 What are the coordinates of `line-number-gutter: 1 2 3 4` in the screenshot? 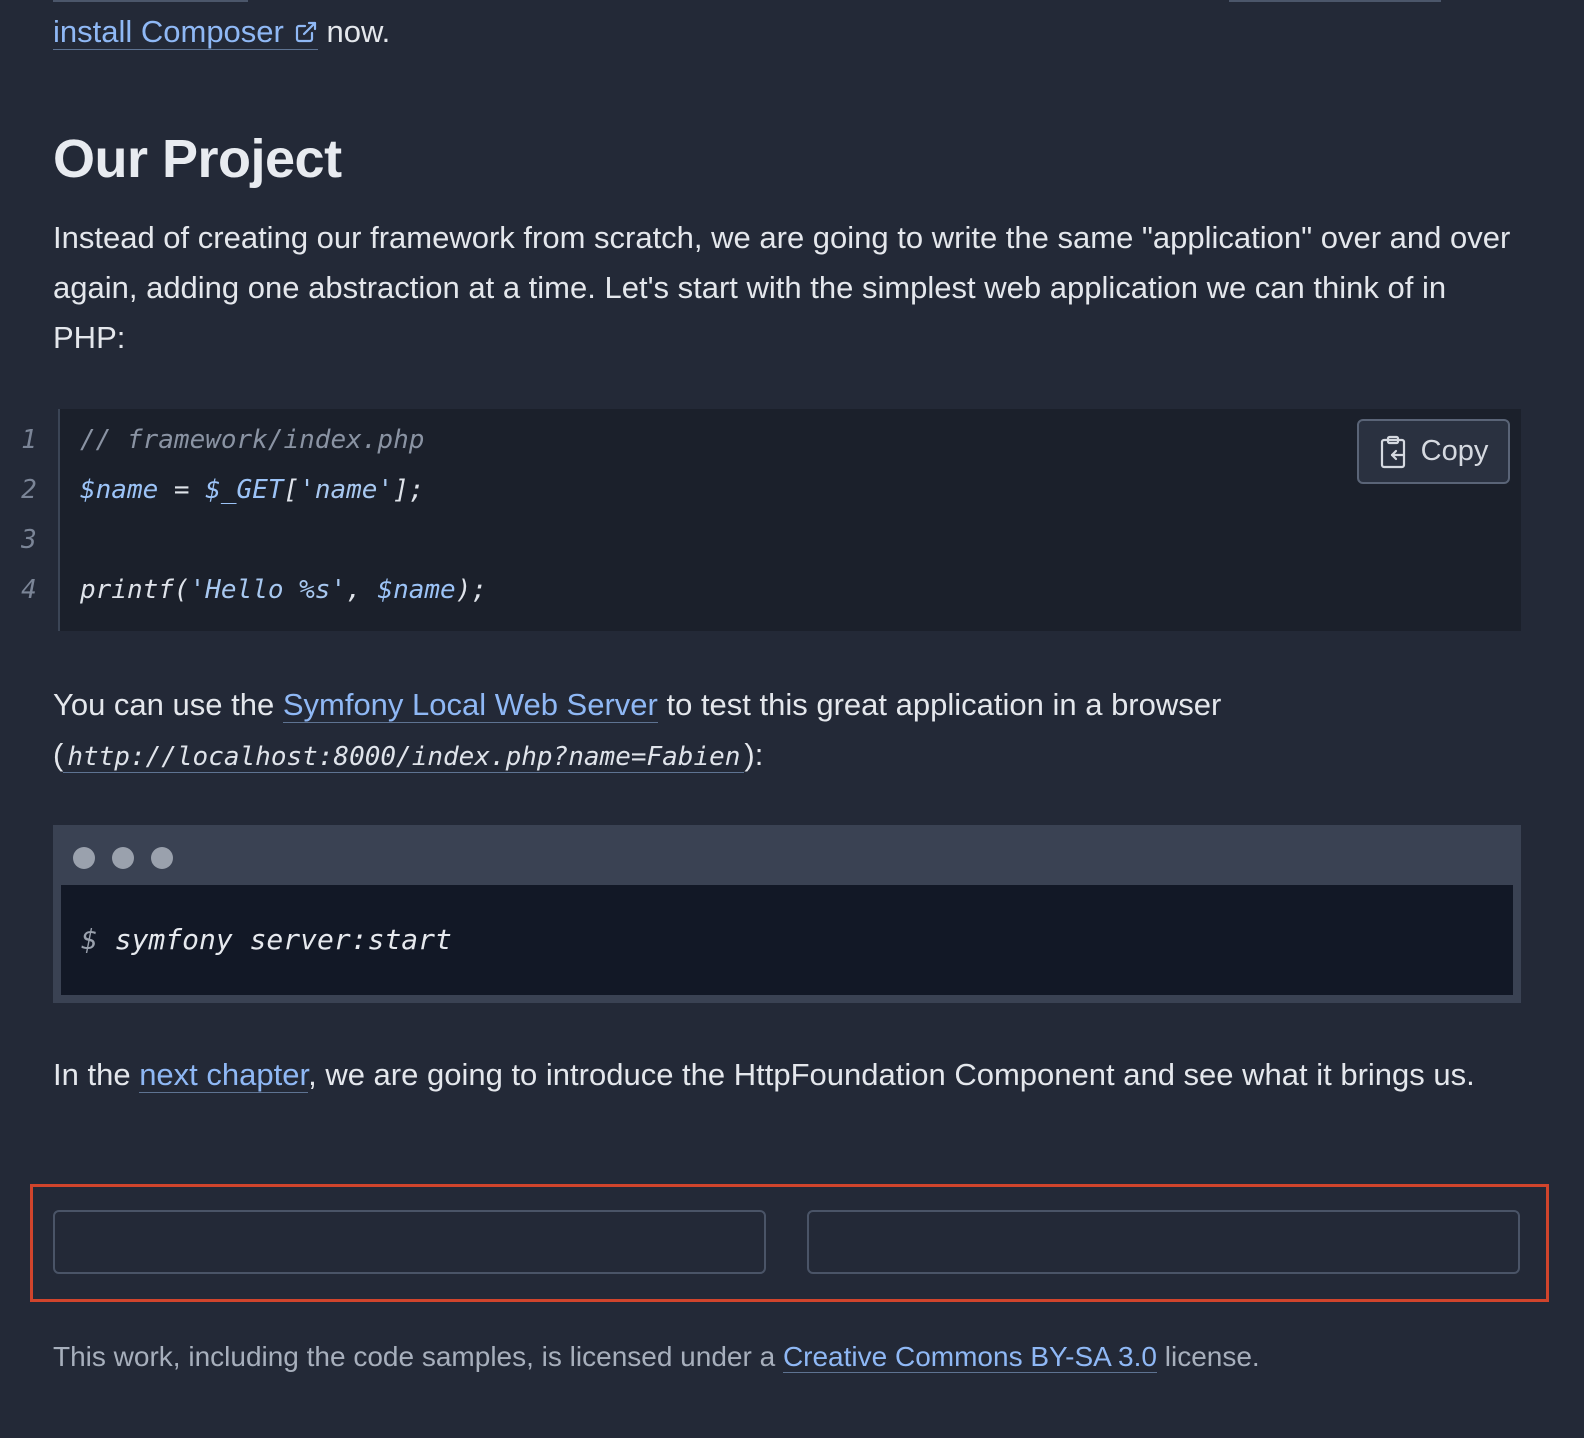 It's located at (30, 520).